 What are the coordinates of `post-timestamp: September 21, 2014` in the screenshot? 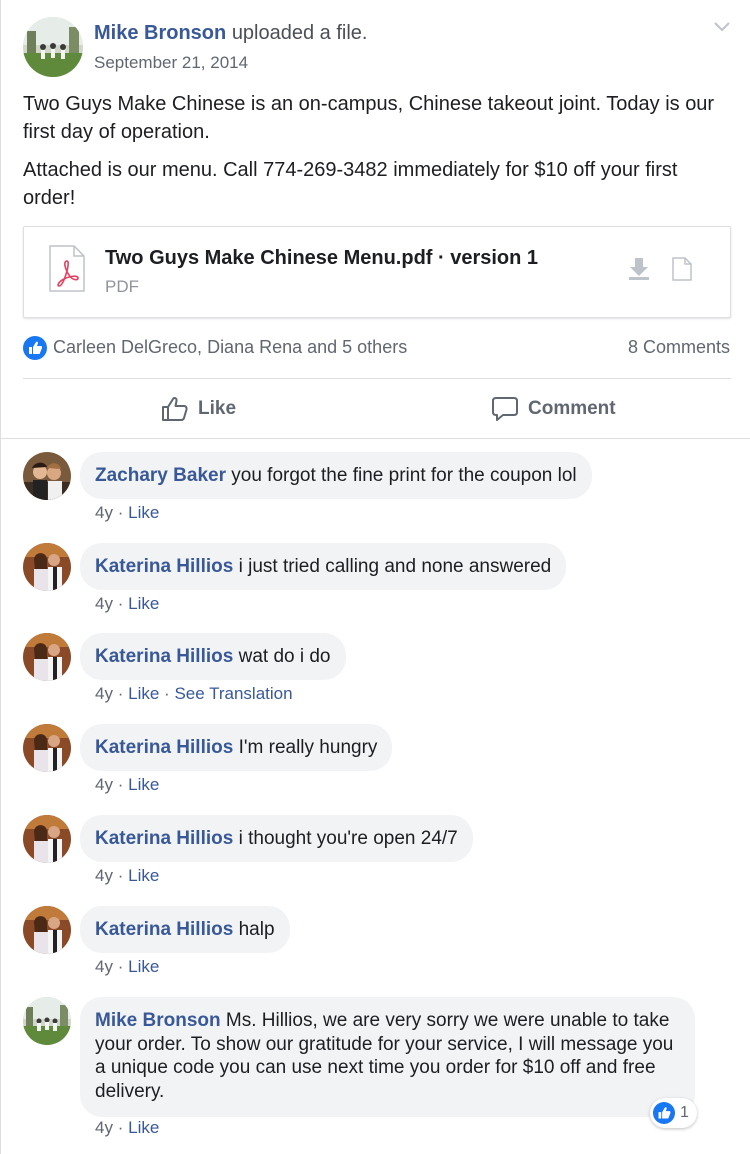 It's located at (171, 63).